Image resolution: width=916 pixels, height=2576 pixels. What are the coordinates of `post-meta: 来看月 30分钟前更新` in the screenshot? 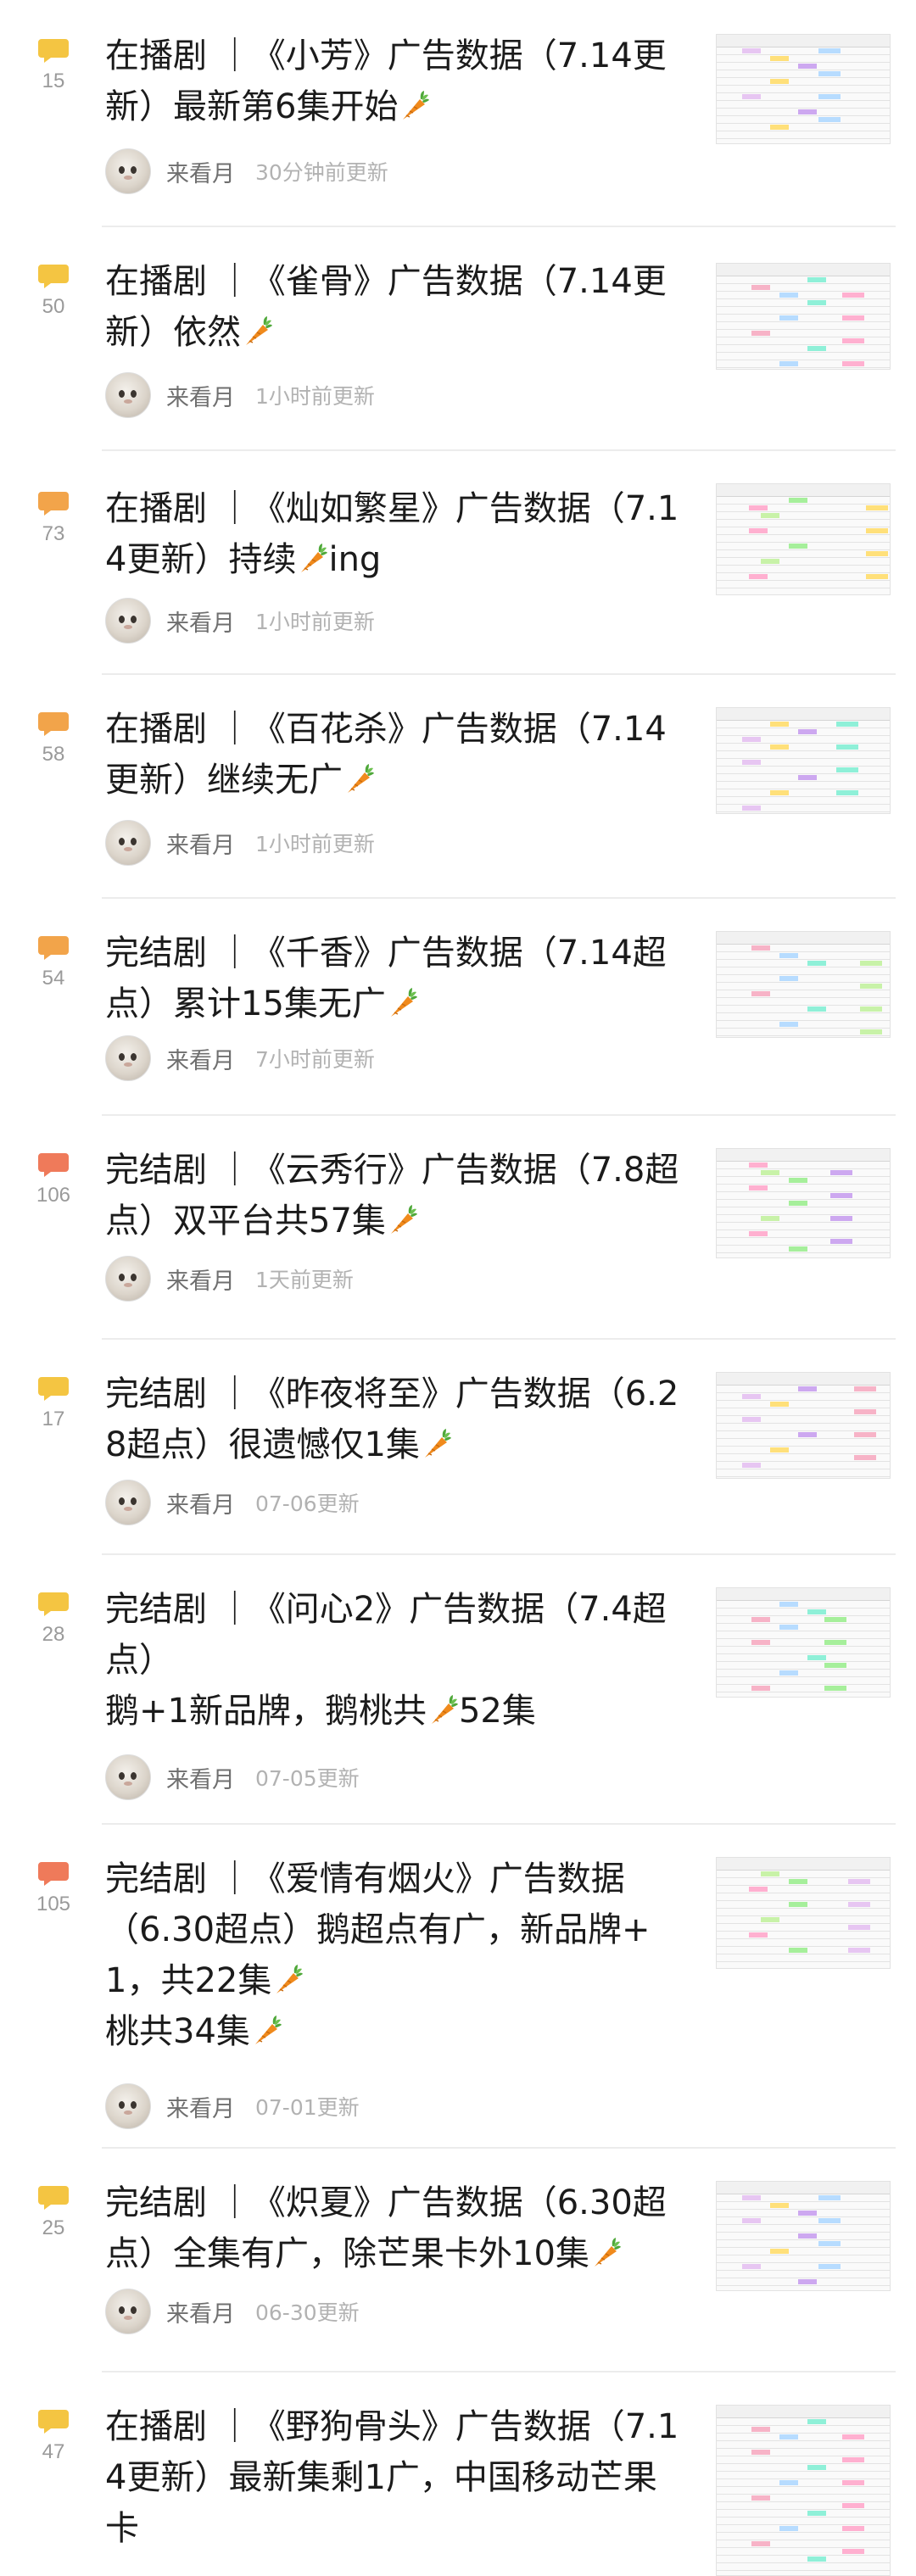 It's located at (246, 171).